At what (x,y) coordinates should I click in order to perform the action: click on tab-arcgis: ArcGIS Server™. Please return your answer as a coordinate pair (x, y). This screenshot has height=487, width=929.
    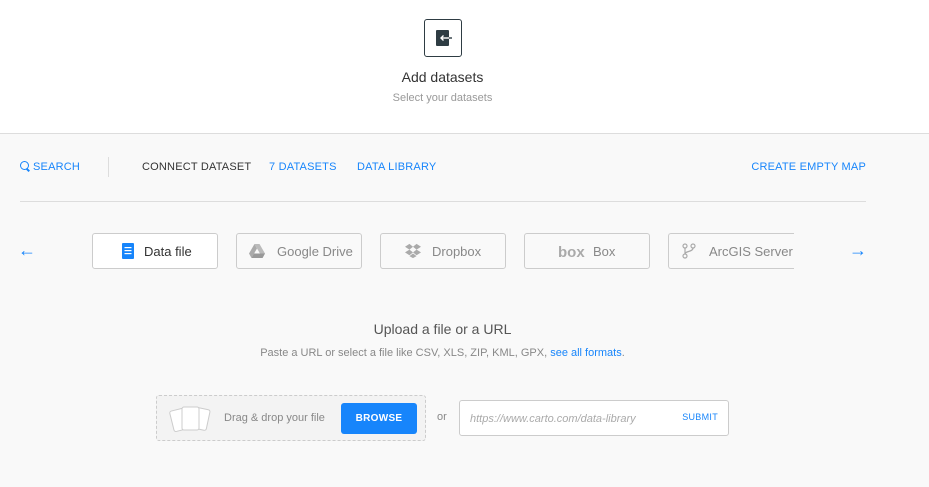
    Looking at the image, I should click on (731, 251).